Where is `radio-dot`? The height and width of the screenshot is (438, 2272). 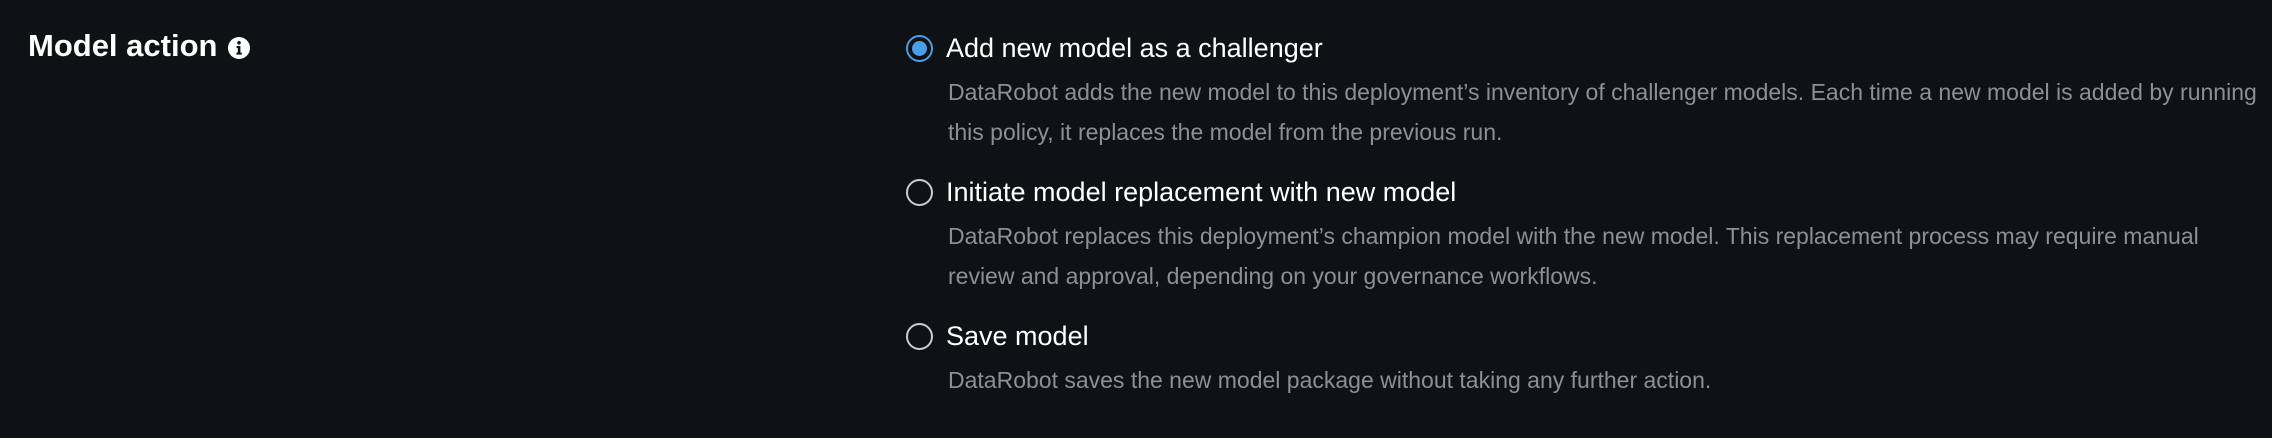
radio-dot is located at coordinates (919, 48).